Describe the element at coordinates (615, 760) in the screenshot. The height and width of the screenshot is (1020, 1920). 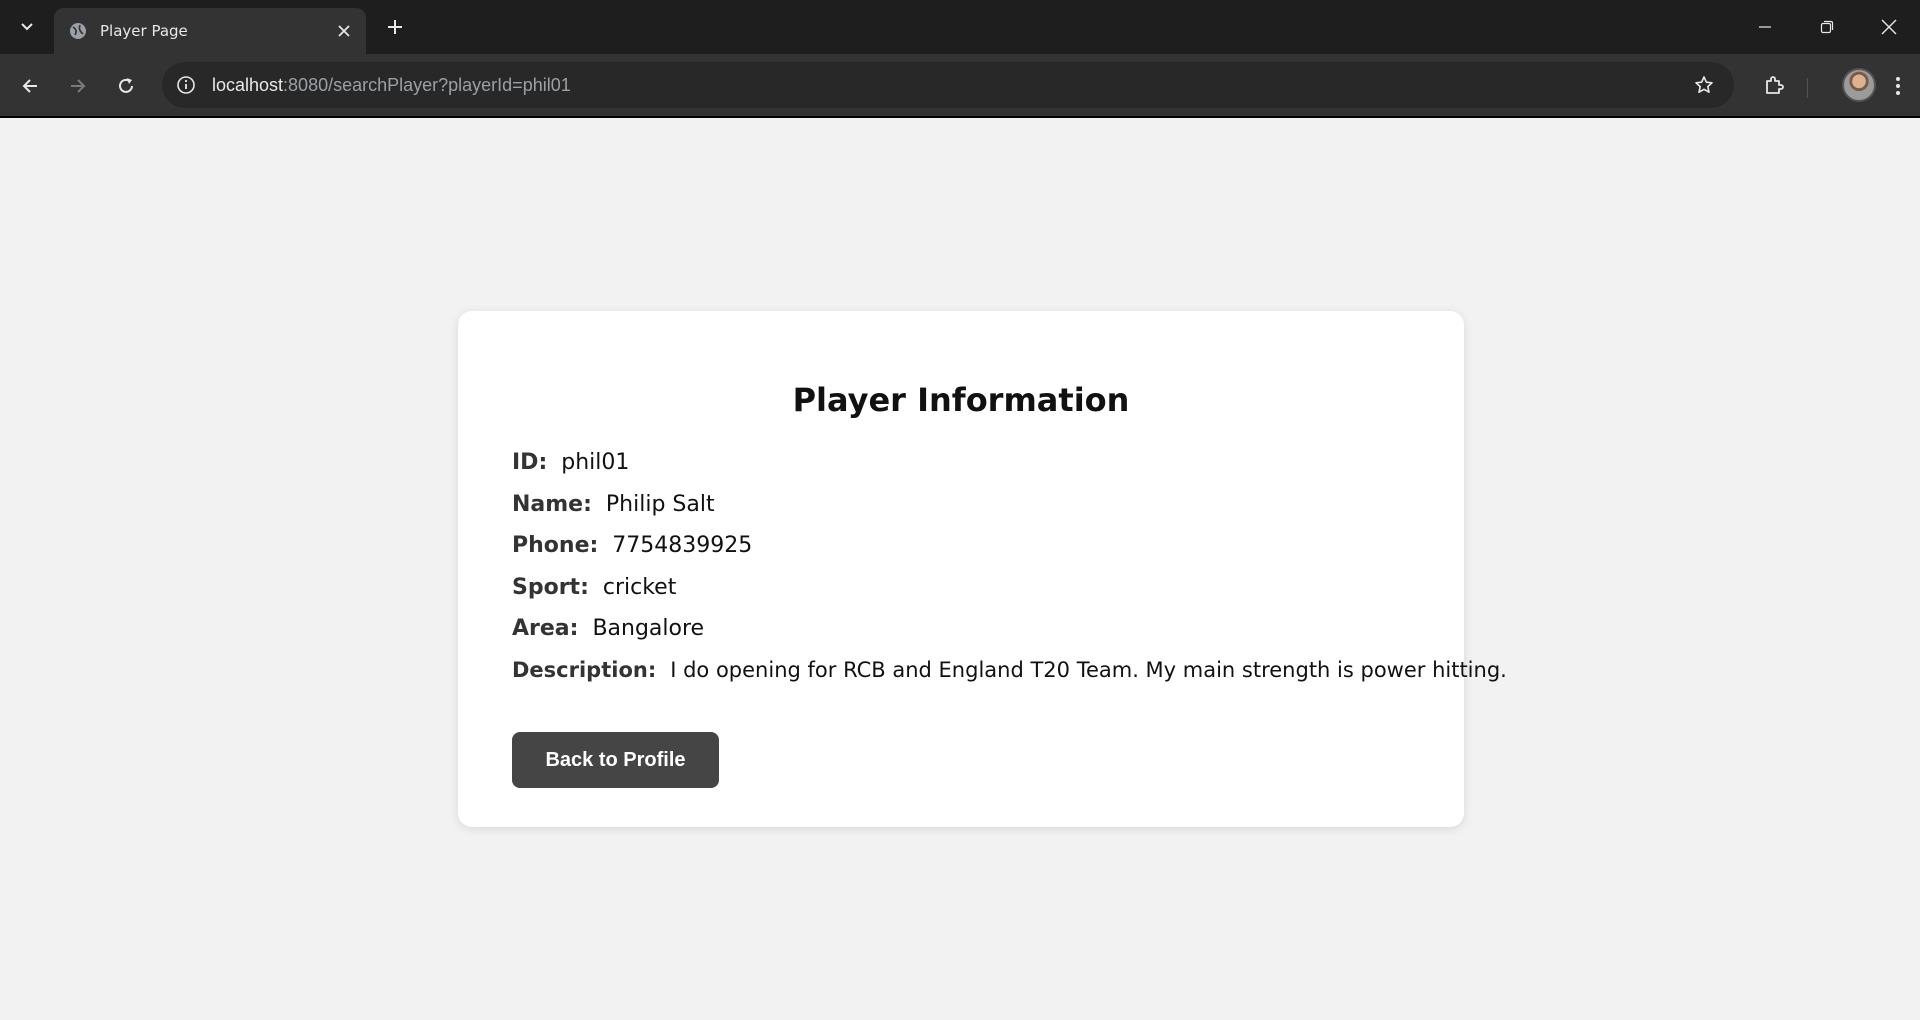
I see `back-to-profile-button: Back to Profile` at that location.